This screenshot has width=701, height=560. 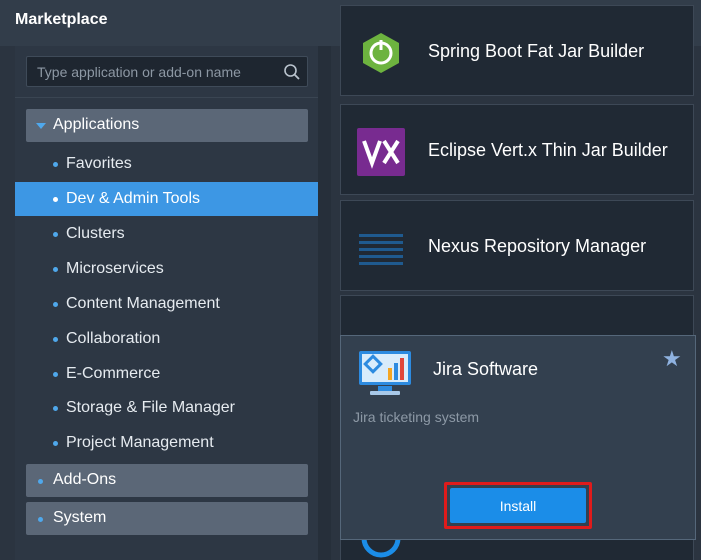 What do you see at coordinates (324, 303) in the screenshot?
I see `panel-divider` at bounding box center [324, 303].